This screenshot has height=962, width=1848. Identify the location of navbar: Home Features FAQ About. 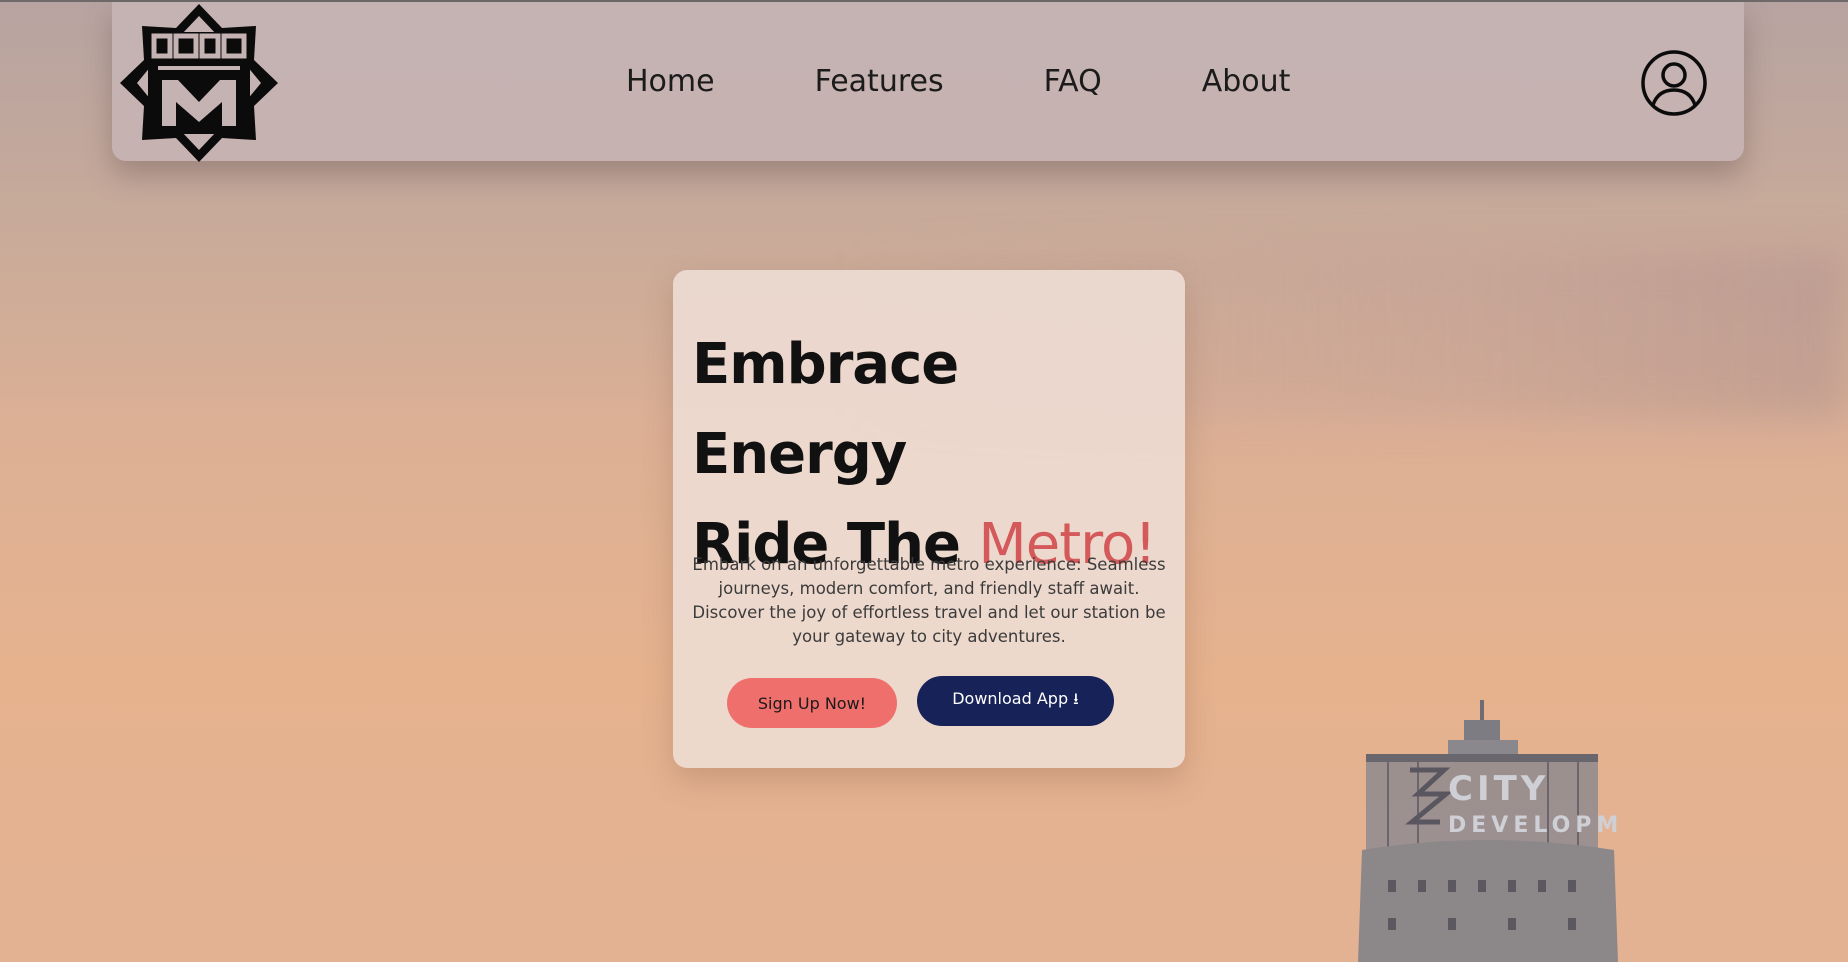
(928, 83).